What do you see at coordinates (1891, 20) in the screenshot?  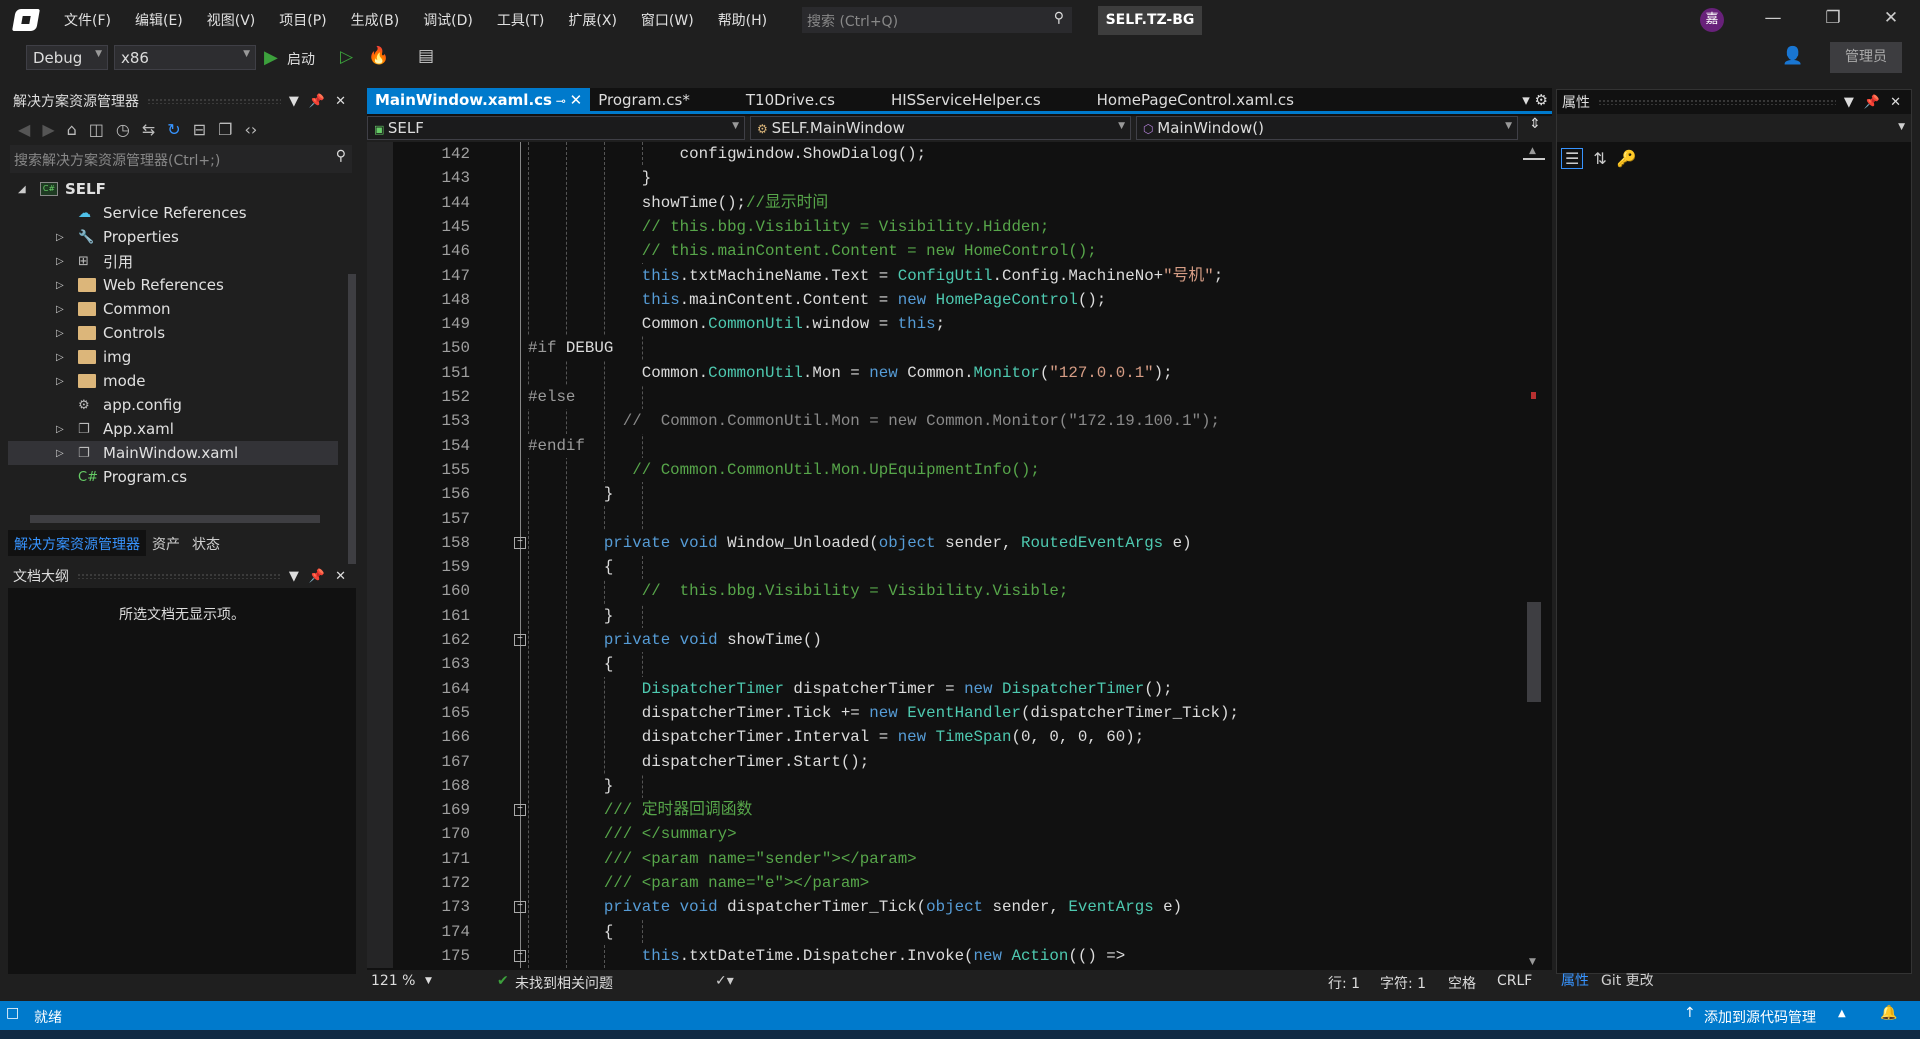 I see `close-window-button: ✕` at bounding box center [1891, 20].